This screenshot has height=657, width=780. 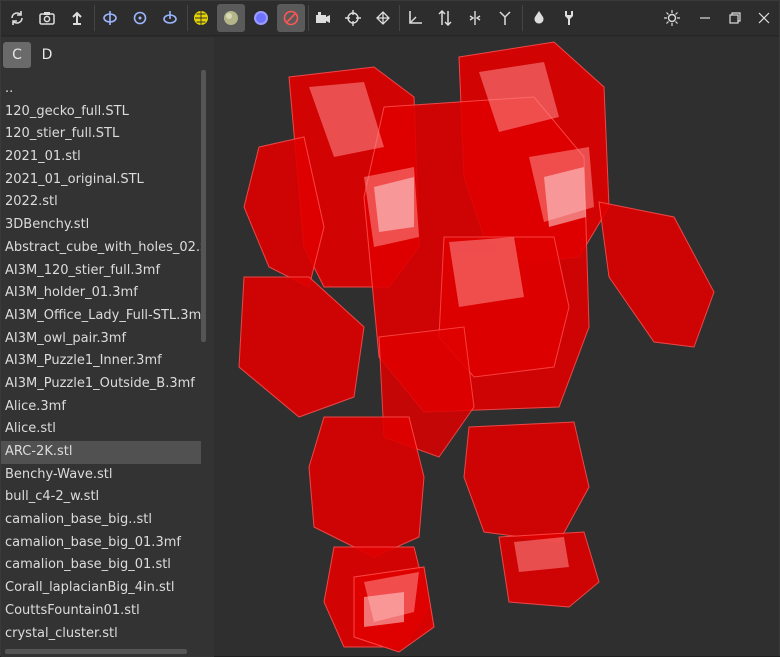 What do you see at coordinates (101, 271) in the screenshot?
I see `file-list-item: AI3M_120_stier_full.3mf` at bounding box center [101, 271].